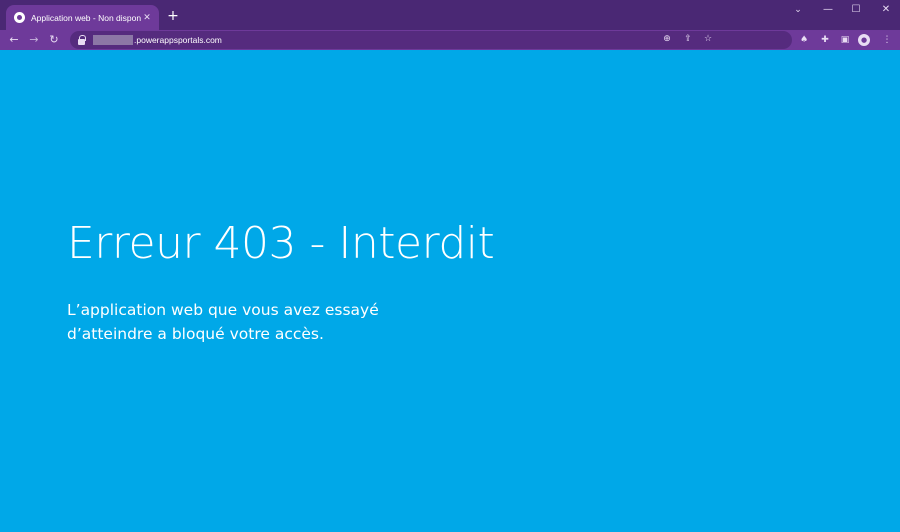 This screenshot has width=900, height=532. I want to click on url-text: .powerappsportals.com, so click(178, 40).